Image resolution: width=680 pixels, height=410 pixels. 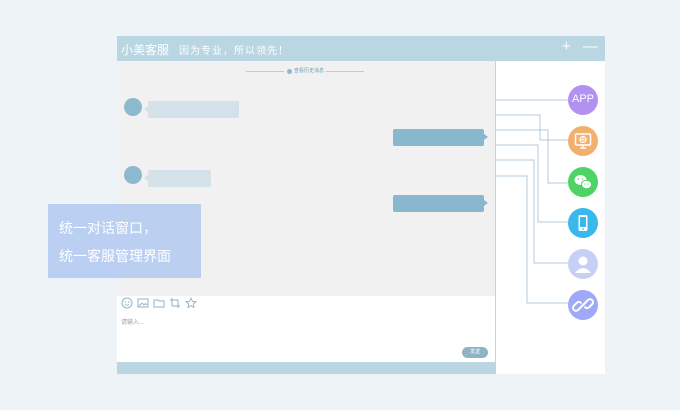 I want to click on wechat-channel, so click(x=583, y=182).